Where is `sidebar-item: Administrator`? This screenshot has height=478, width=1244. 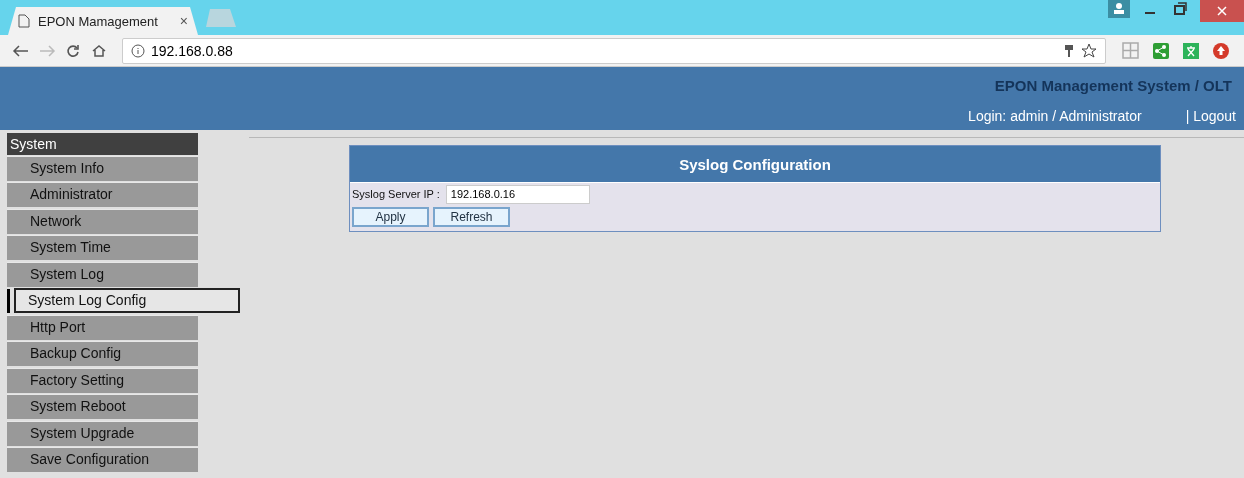 sidebar-item: Administrator is located at coordinates (102, 195).